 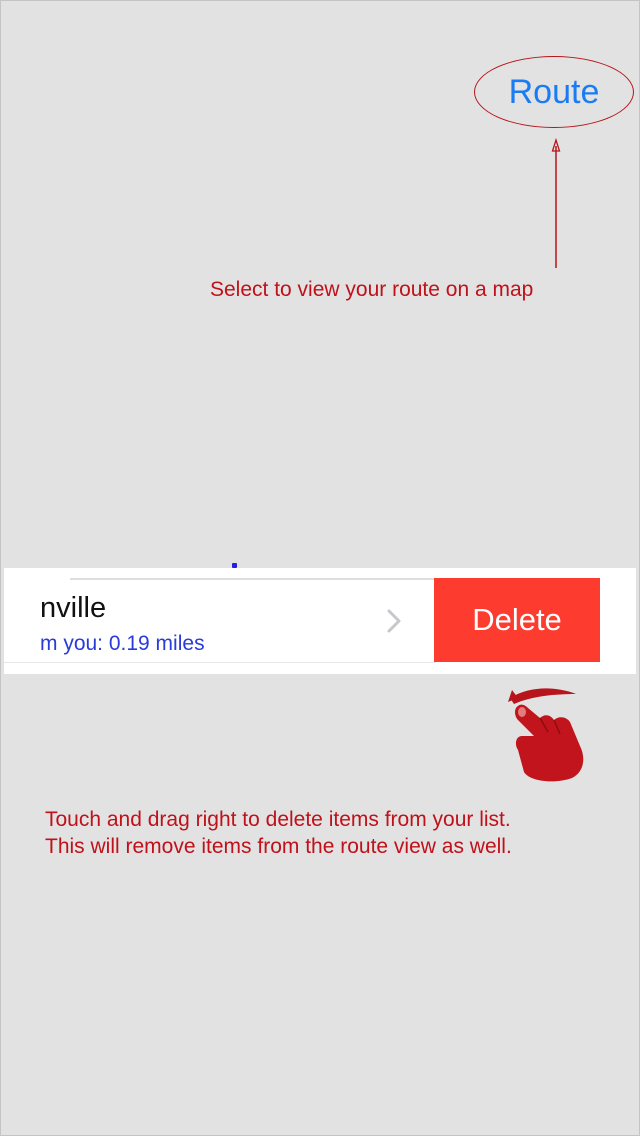 What do you see at coordinates (73, 608) in the screenshot?
I see `list-item-title: nville` at bounding box center [73, 608].